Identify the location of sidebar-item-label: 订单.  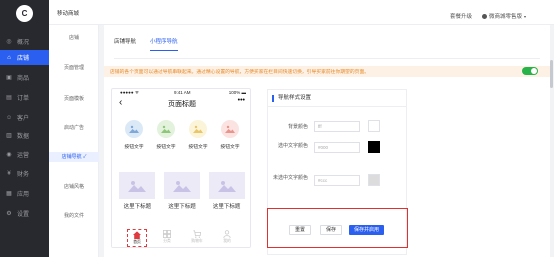
(23, 99).